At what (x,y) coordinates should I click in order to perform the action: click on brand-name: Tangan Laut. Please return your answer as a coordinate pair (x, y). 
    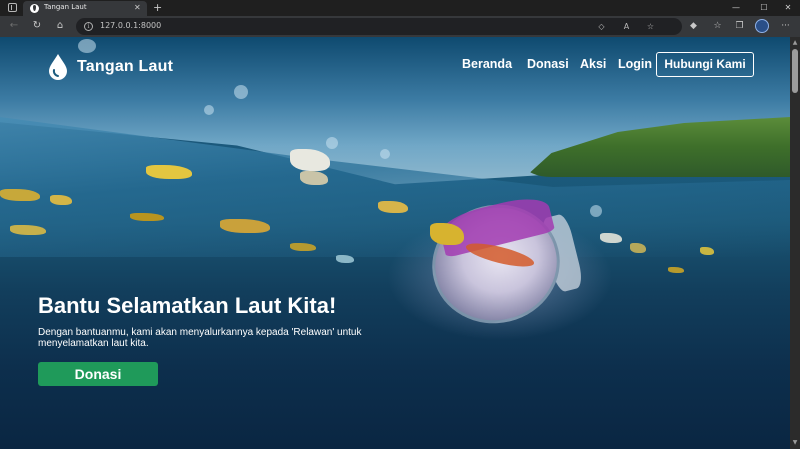
    Looking at the image, I should click on (125, 66).